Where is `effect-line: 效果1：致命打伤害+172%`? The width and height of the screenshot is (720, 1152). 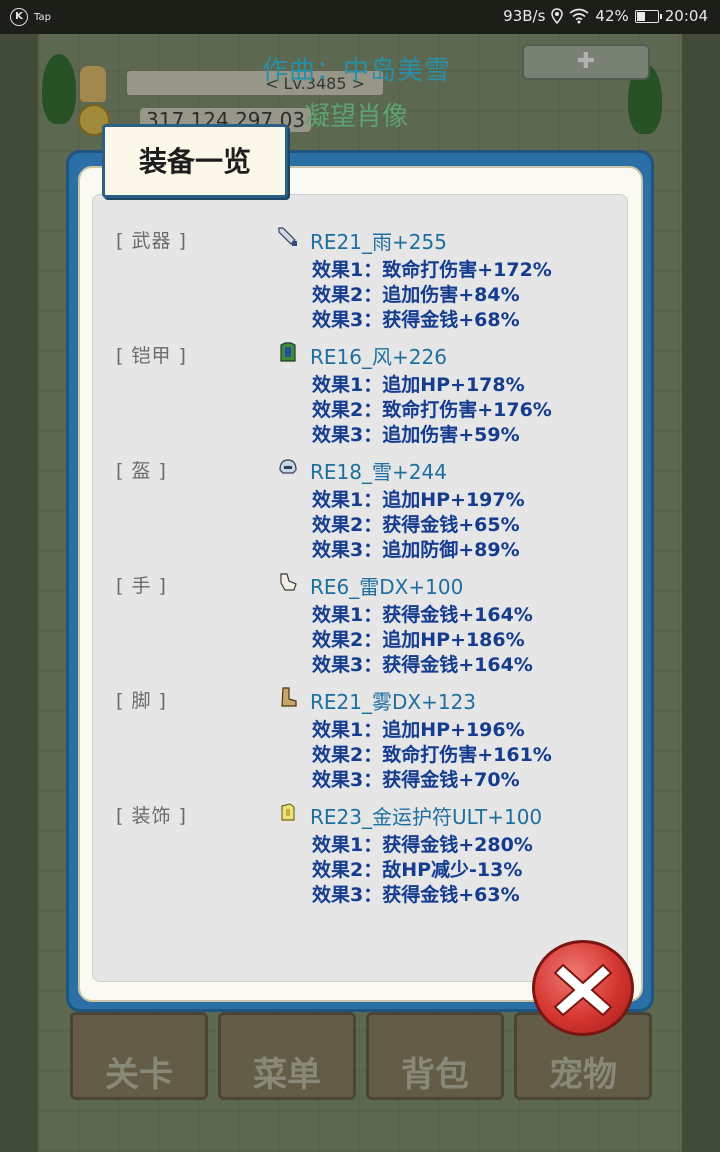 effect-line: 效果1：致命打伤害+172% is located at coordinates (432, 270).